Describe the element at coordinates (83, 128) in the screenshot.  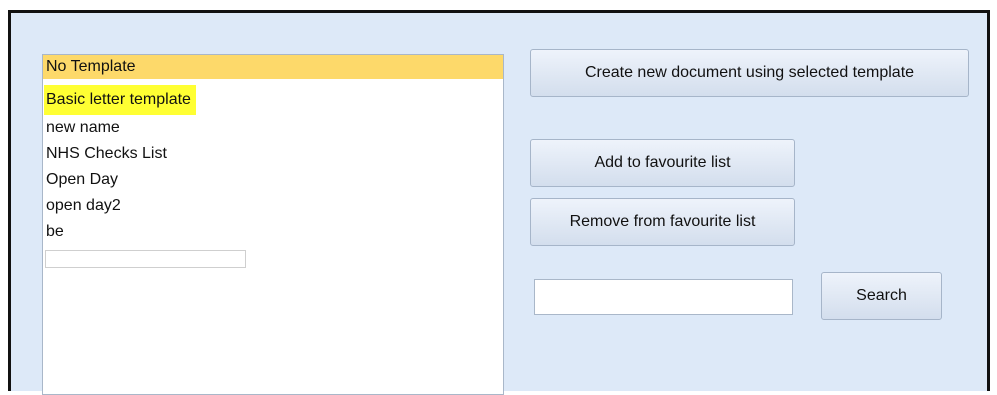
I see `list-item: new name` at that location.